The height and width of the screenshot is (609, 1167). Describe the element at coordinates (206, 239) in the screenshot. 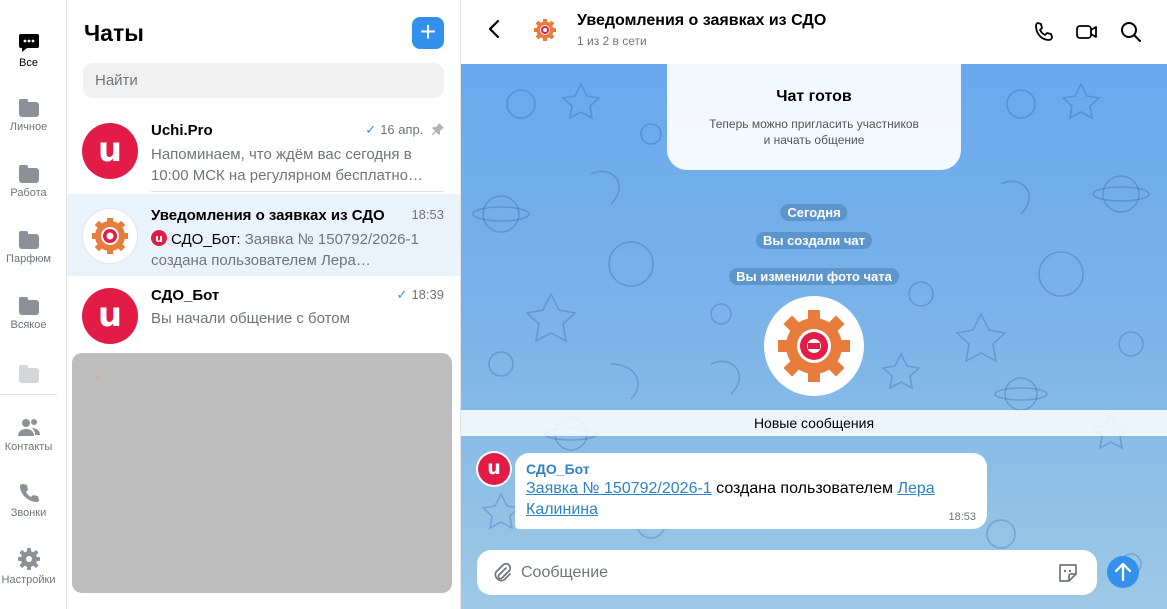

I see `chat-preview-sender: СДО_Бот:` at that location.